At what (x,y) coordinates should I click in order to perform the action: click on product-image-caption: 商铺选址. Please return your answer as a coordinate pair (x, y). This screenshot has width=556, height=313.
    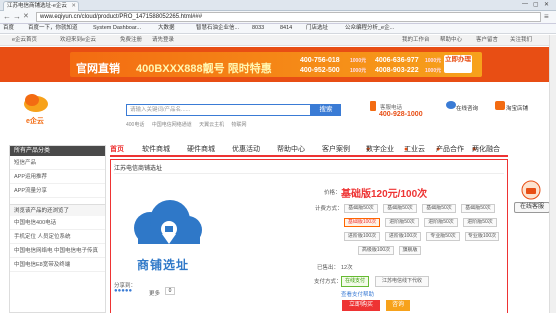
    Looking at the image, I should click on (163, 265).